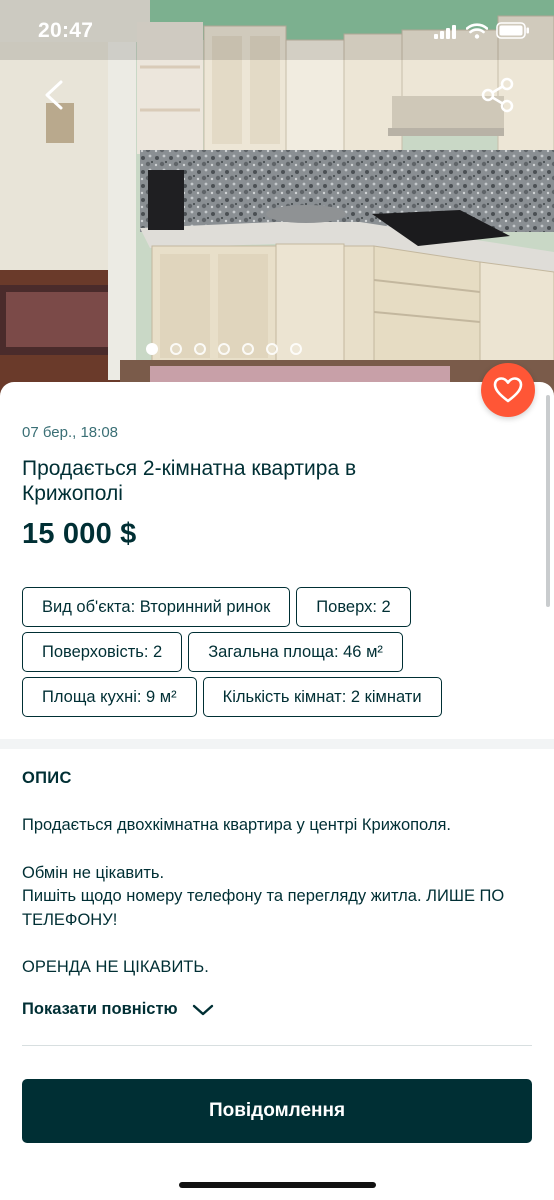  Describe the element at coordinates (322, 697) in the screenshot. I see `param-tag-rooms: Кількість кімнат: 2 кімнати` at that location.